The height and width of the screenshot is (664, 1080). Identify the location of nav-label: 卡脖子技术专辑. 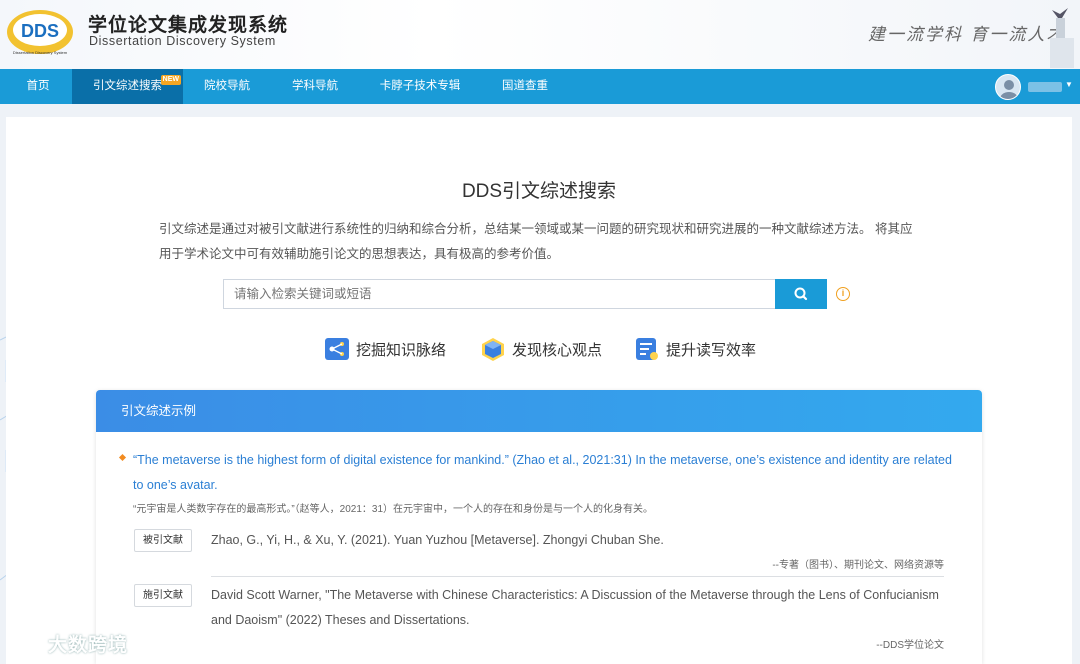
(420, 86).